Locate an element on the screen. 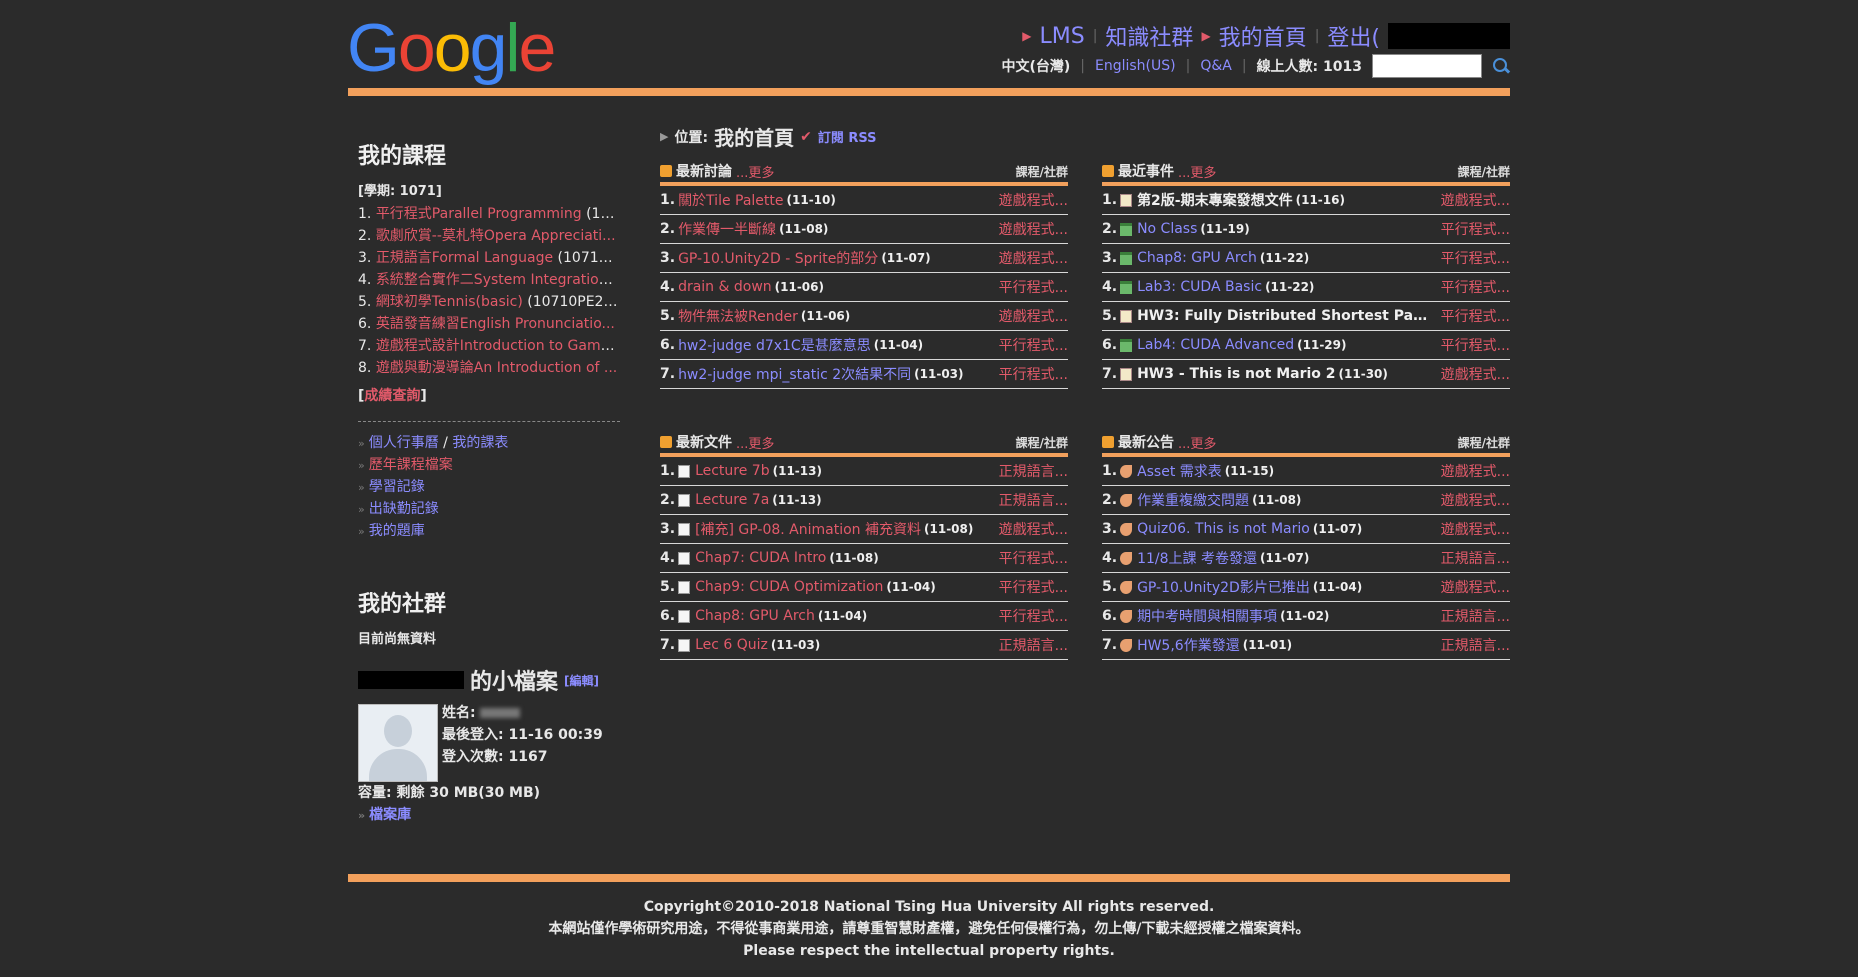  schedule-link: 個人行事曆 is located at coordinates (404, 443).